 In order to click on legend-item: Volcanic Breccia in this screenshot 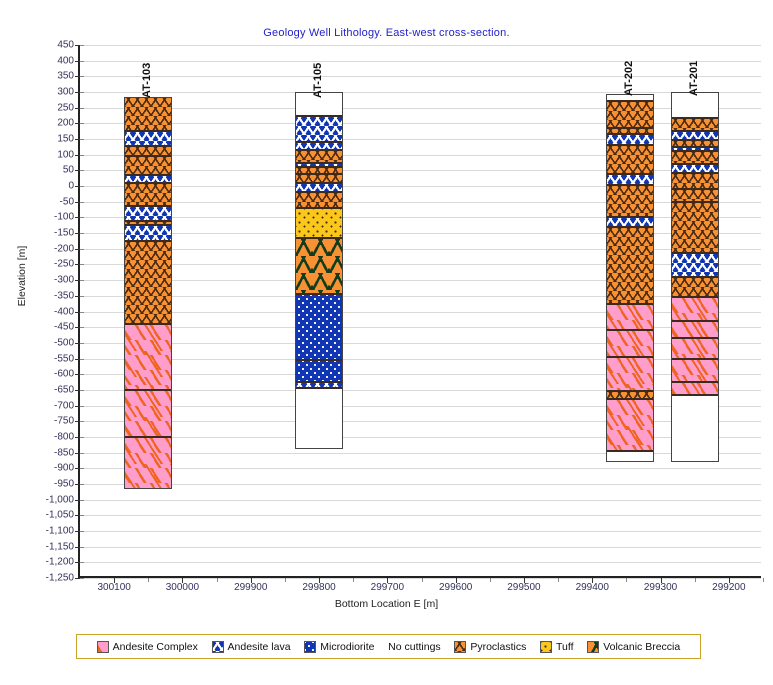, I will do `click(633, 646)`.